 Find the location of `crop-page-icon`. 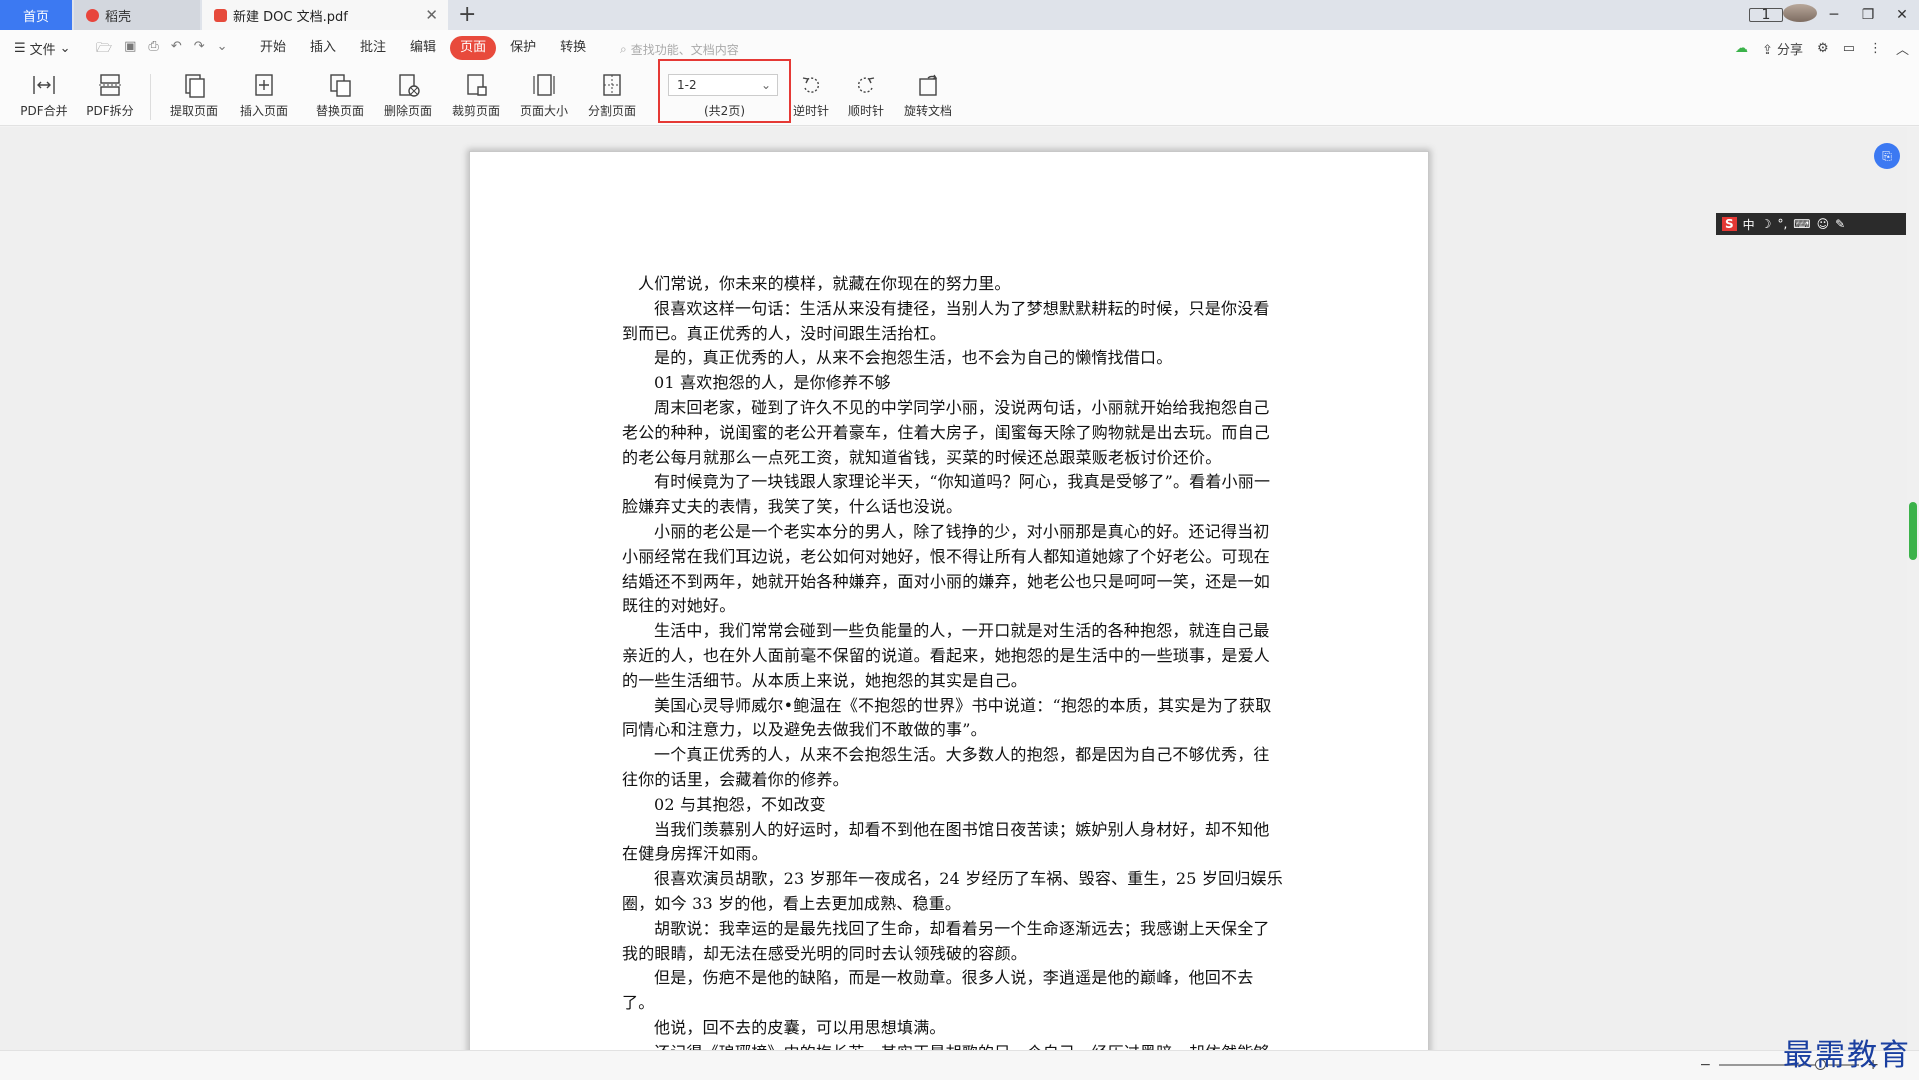

crop-page-icon is located at coordinates (477, 85).